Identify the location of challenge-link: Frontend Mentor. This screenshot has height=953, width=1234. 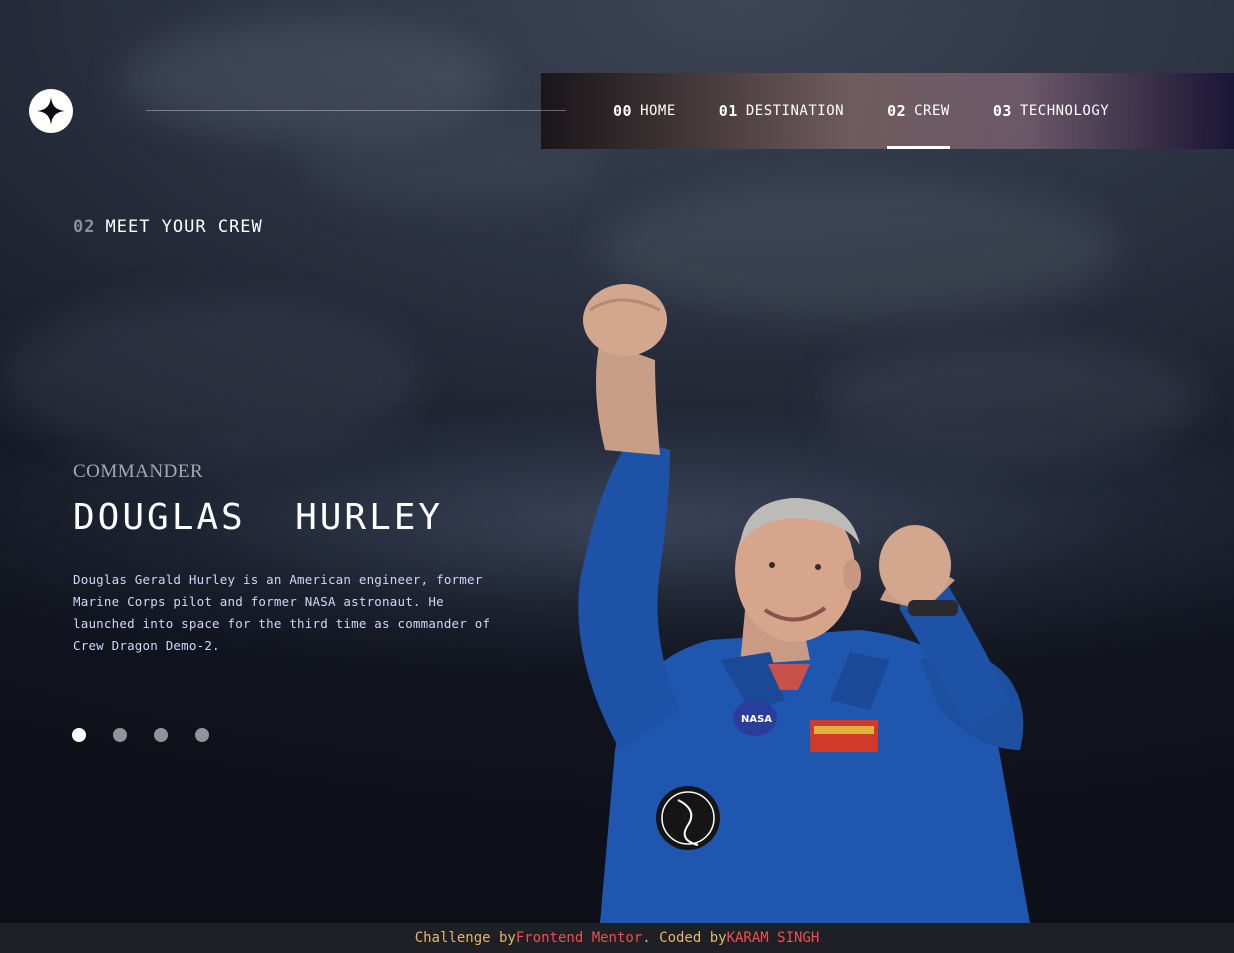
(579, 938).